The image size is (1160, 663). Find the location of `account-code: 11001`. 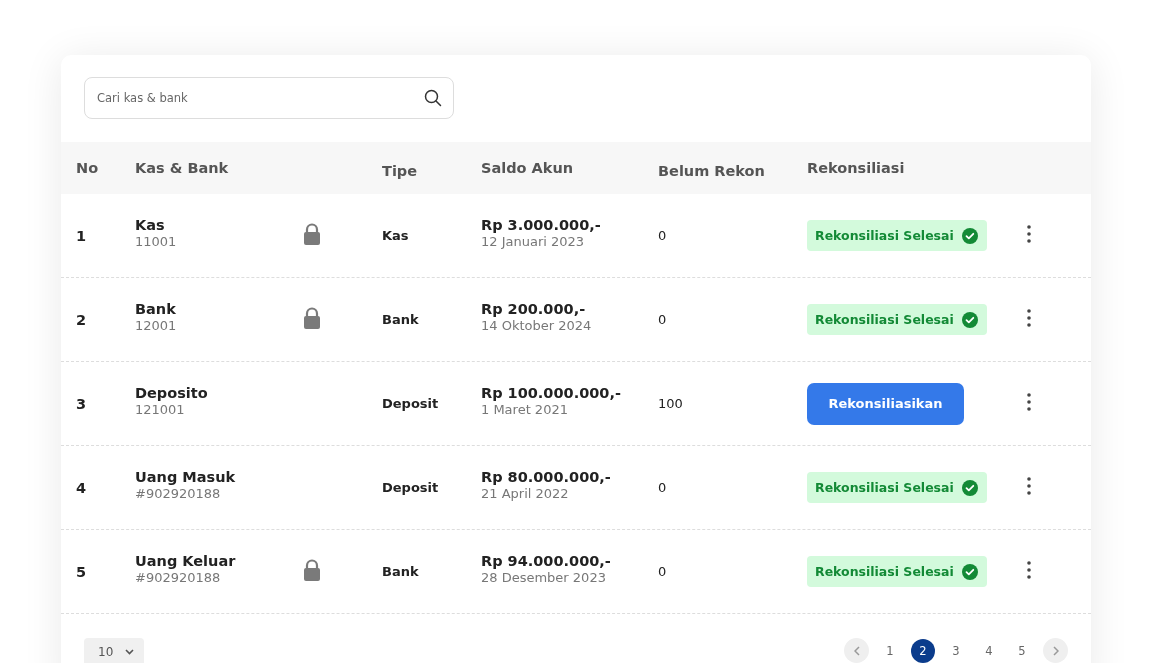

account-code: 11001 is located at coordinates (156, 241).